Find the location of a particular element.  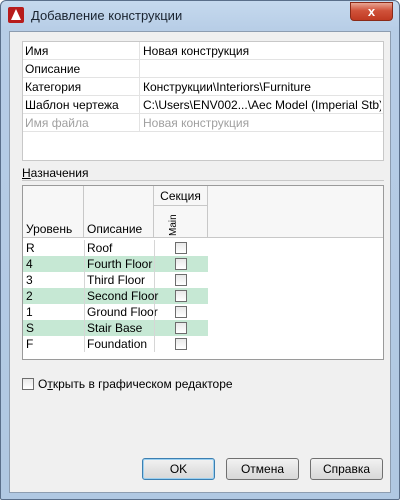

description-cell: Fourth Floor is located at coordinates (120, 264).